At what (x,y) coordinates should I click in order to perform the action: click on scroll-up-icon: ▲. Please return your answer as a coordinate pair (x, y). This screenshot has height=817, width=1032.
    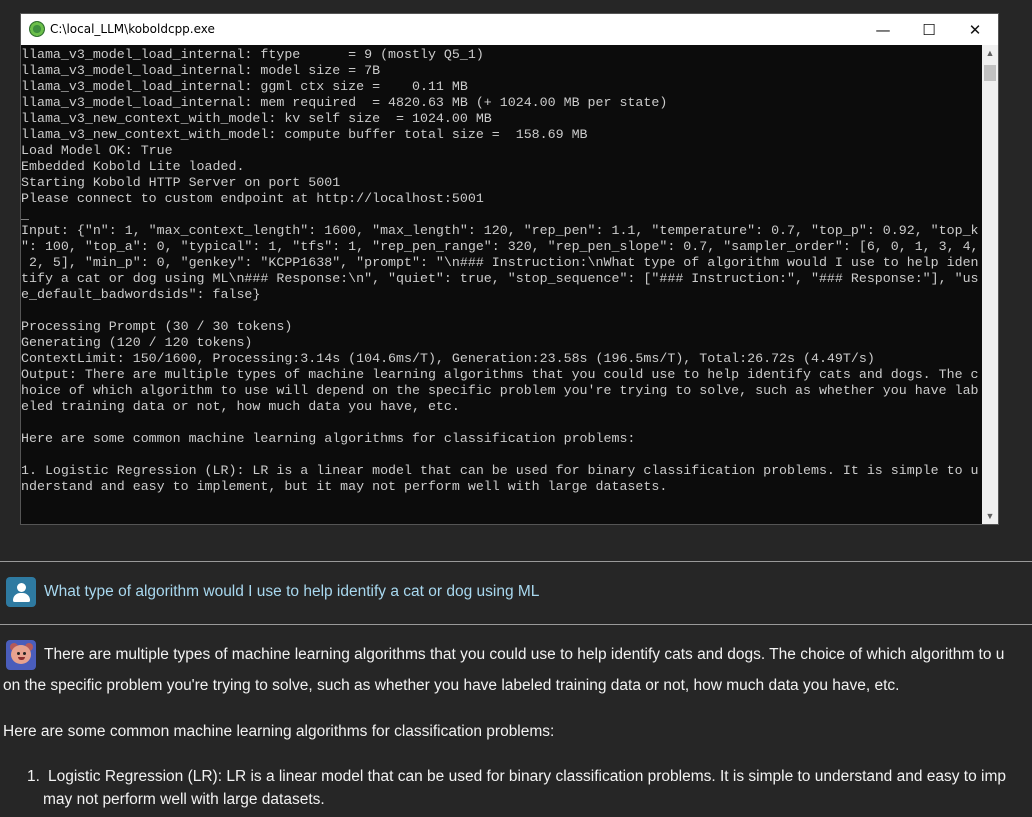
    Looking at the image, I should click on (990, 53).